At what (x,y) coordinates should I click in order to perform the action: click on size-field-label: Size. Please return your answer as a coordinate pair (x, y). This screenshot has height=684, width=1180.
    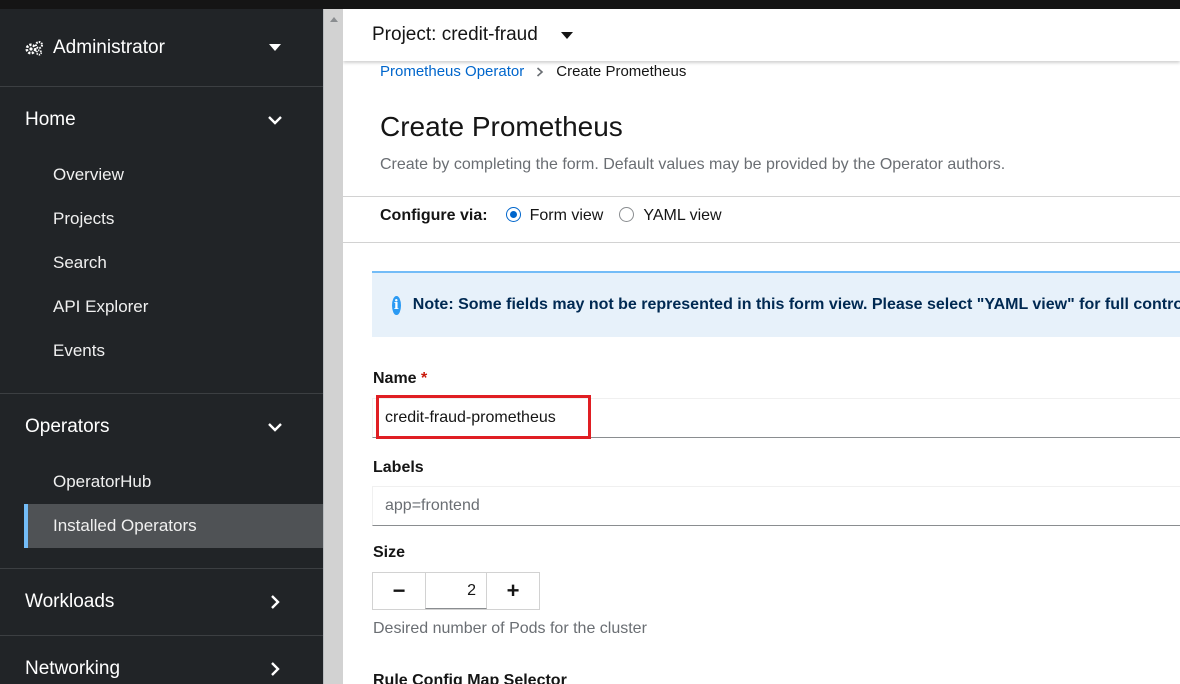
    Looking at the image, I should click on (389, 552).